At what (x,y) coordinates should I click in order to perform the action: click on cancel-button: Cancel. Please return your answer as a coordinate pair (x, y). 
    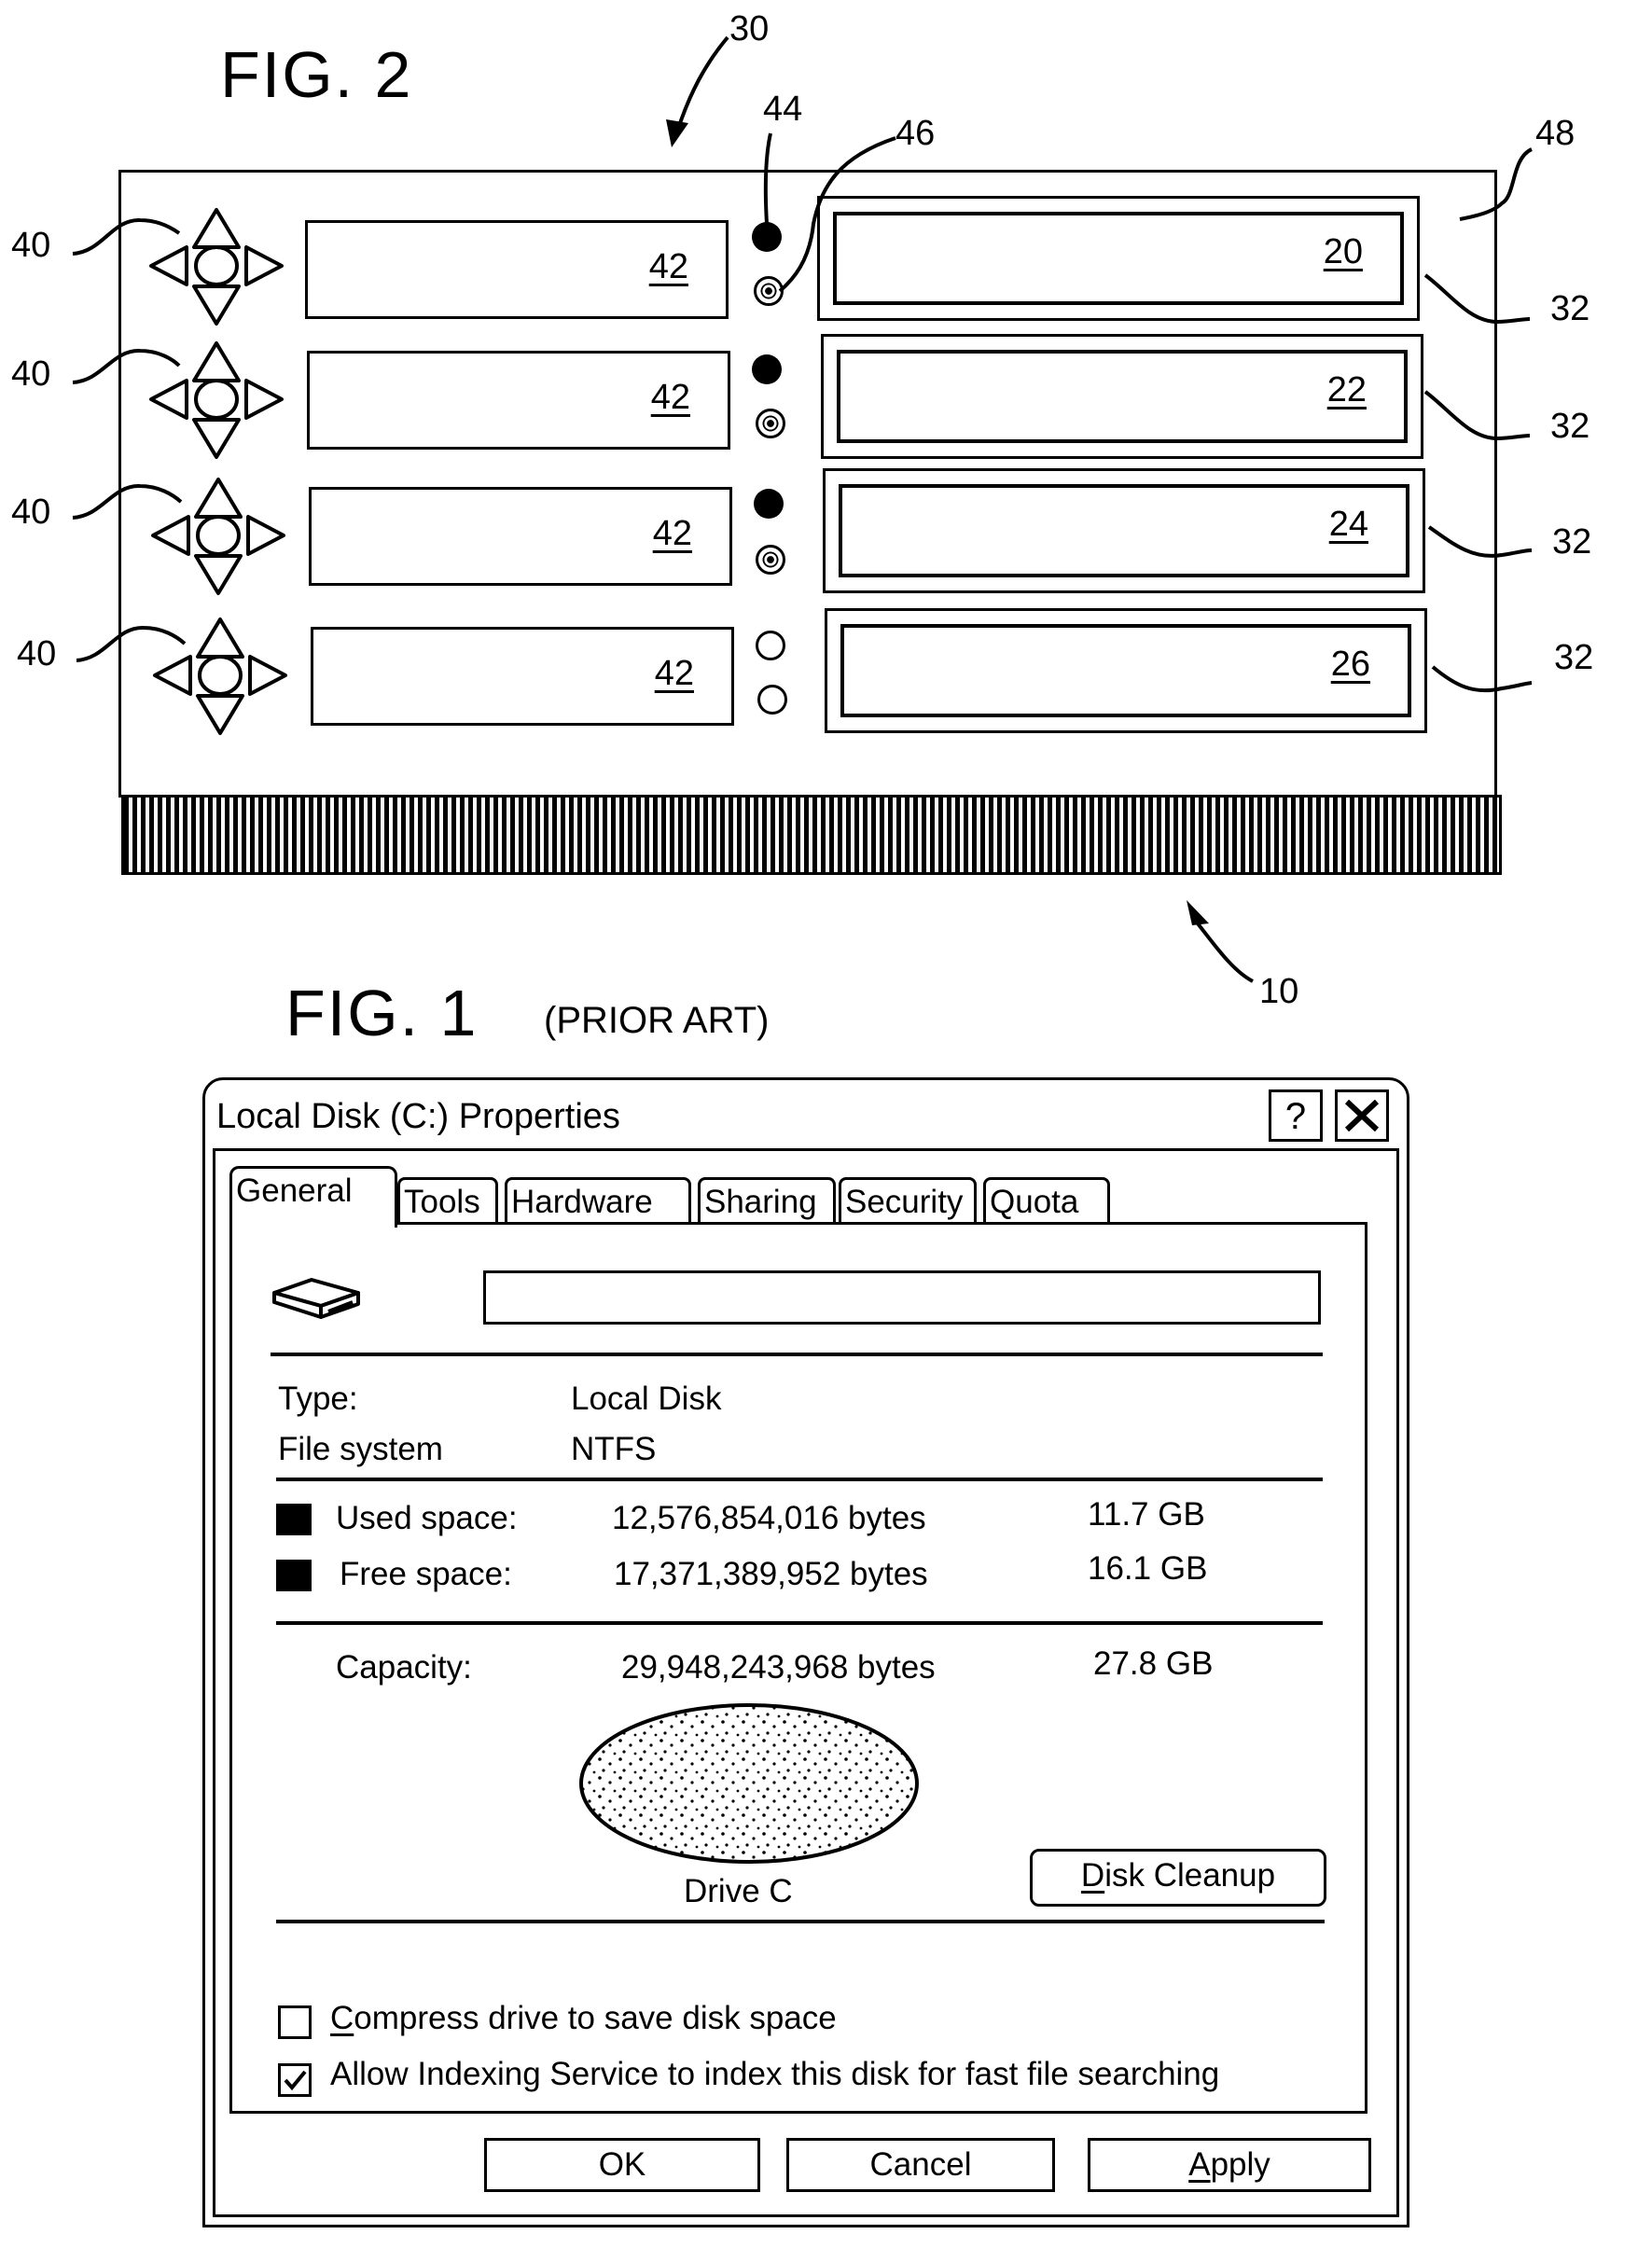
    Looking at the image, I should click on (921, 2165).